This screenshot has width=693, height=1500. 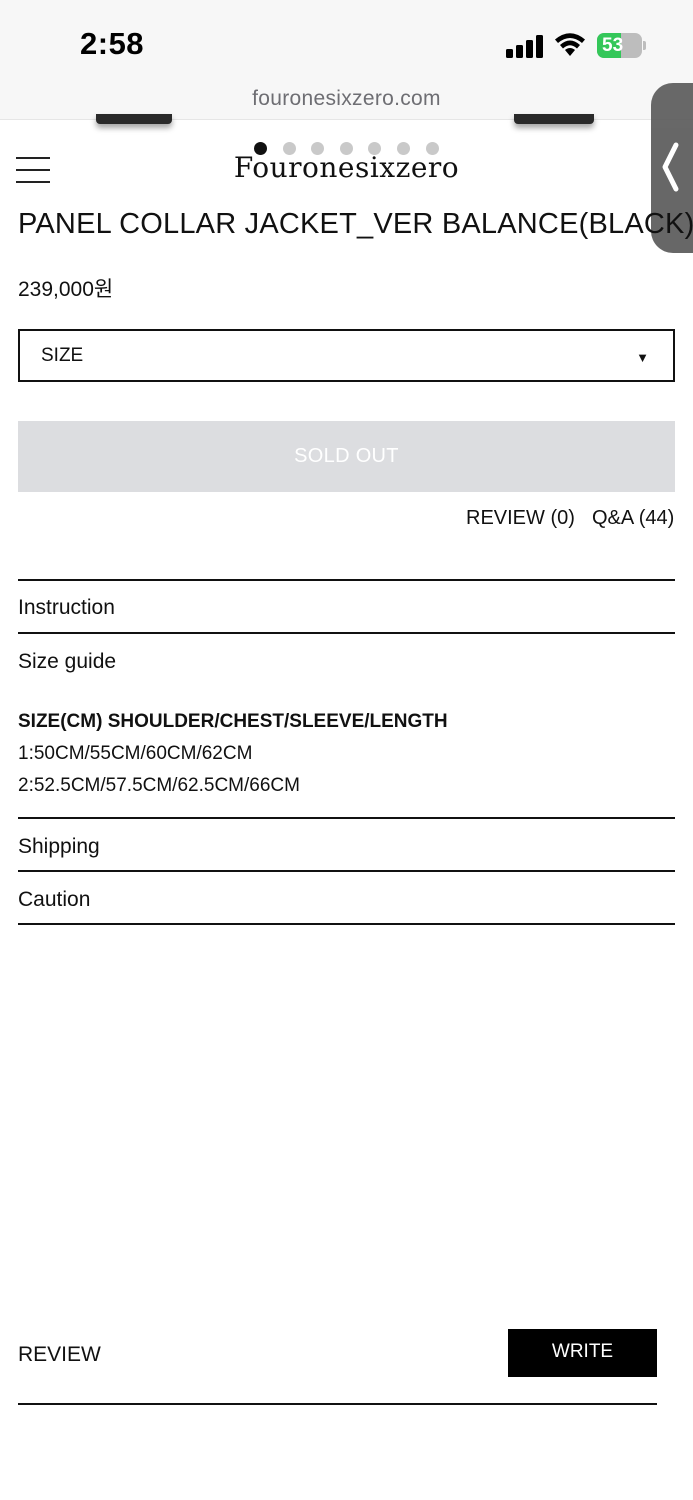 What do you see at coordinates (54, 900) in the screenshot?
I see `caution-section-toggle: Caution` at bounding box center [54, 900].